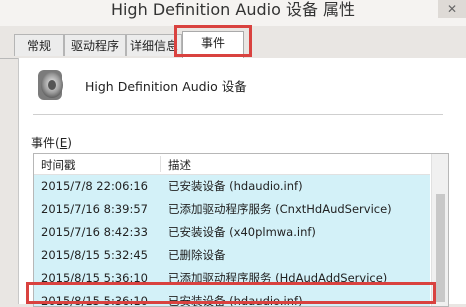  I want to click on list-header: 时间戳 描述, so click(232, 164).